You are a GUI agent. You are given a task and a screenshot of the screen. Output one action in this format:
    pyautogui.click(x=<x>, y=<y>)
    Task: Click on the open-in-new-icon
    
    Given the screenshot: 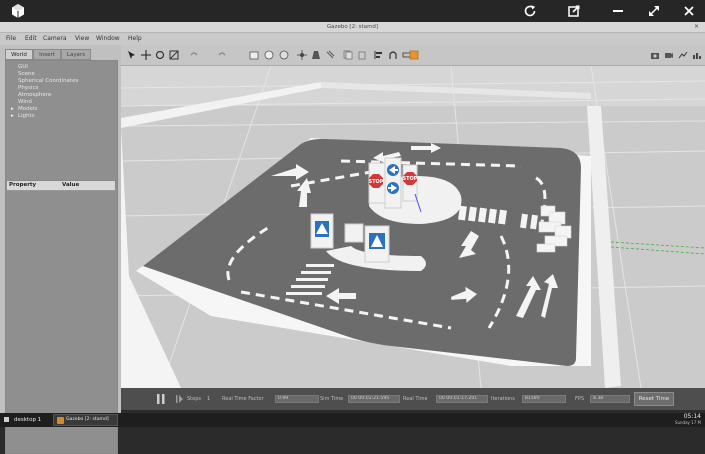 What is the action you would take?
    pyautogui.click(x=574, y=11)
    